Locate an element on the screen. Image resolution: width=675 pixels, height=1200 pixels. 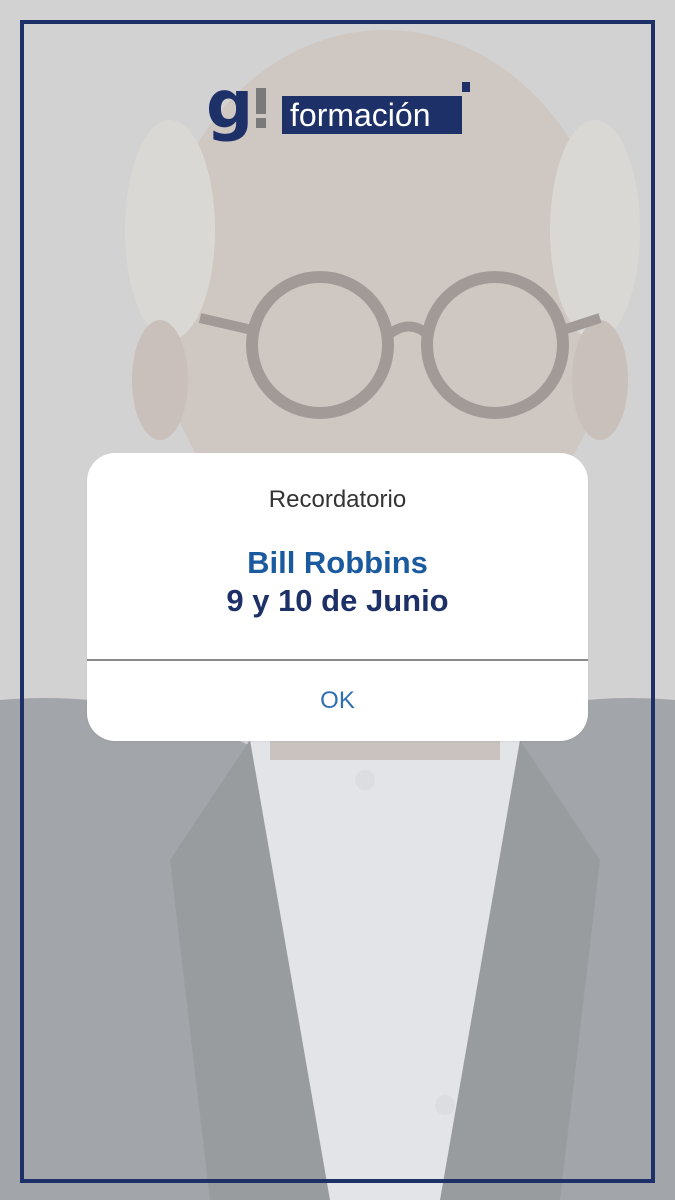
brand-dot is located at coordinates (261, 123).